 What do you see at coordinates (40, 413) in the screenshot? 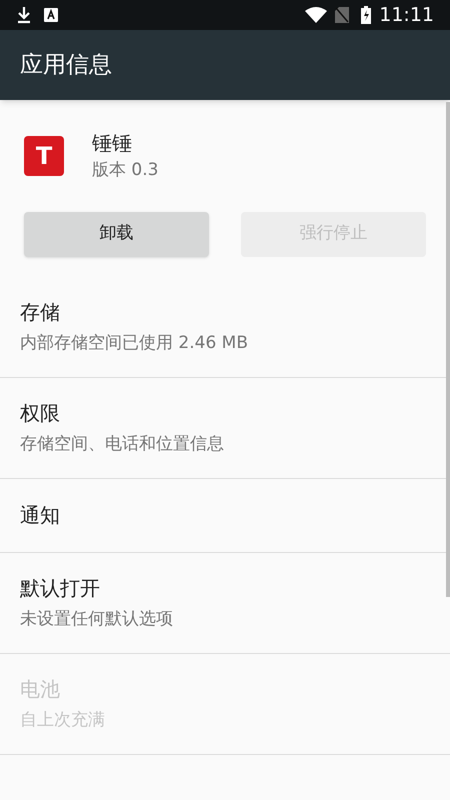
I see `item-title: 权限` at bounding box center [40, 413].